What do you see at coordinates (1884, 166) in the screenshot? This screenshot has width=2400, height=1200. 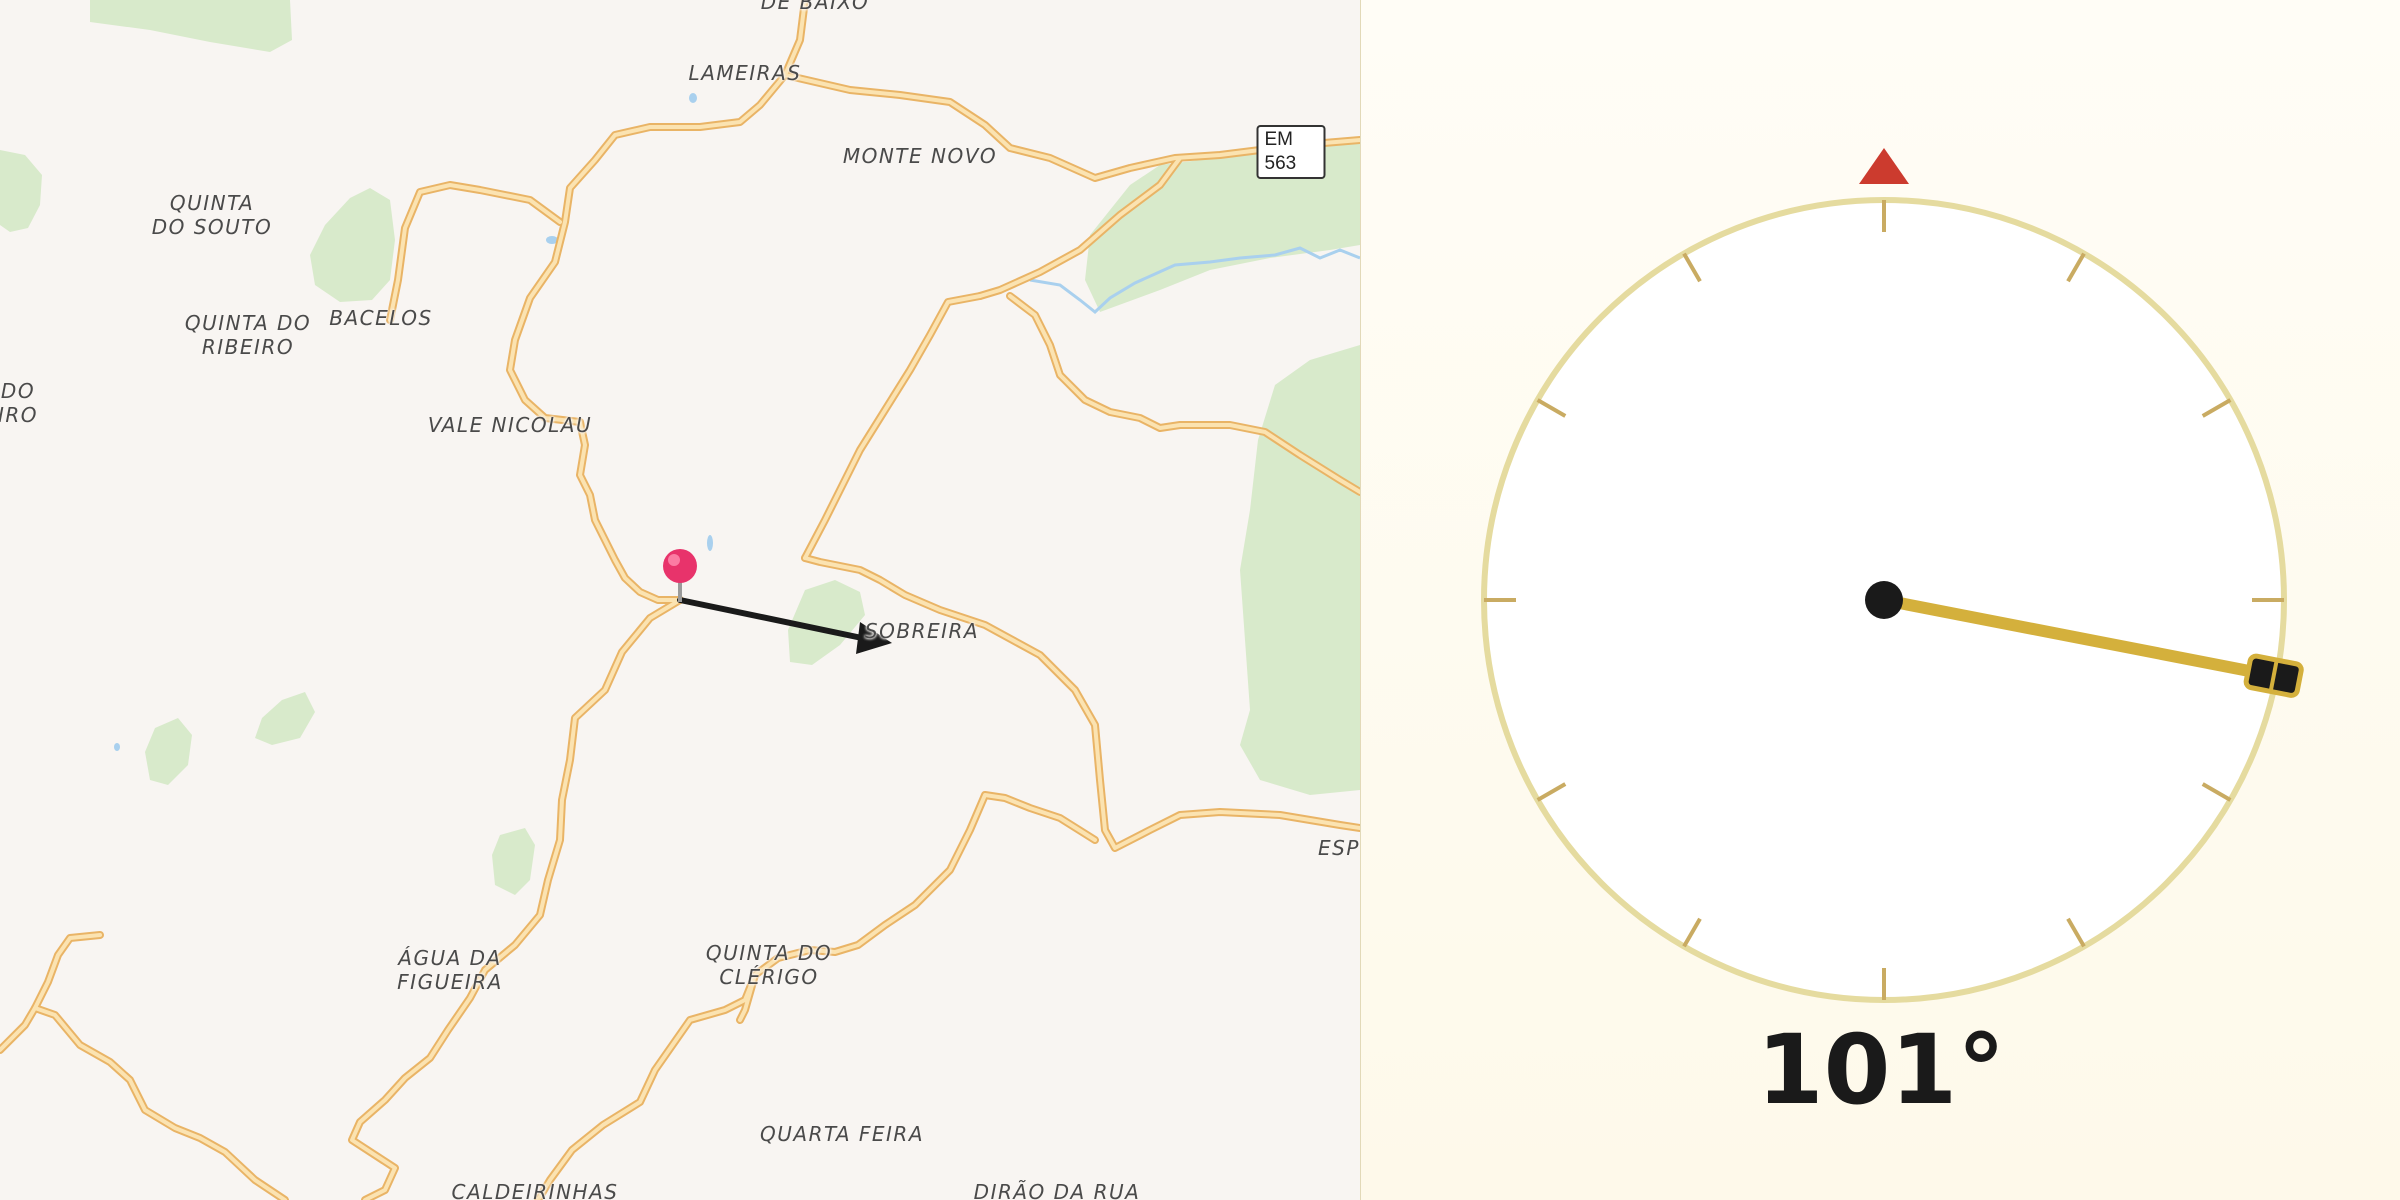 I see `north-marker-icon` at bounding box center [1884, 166].